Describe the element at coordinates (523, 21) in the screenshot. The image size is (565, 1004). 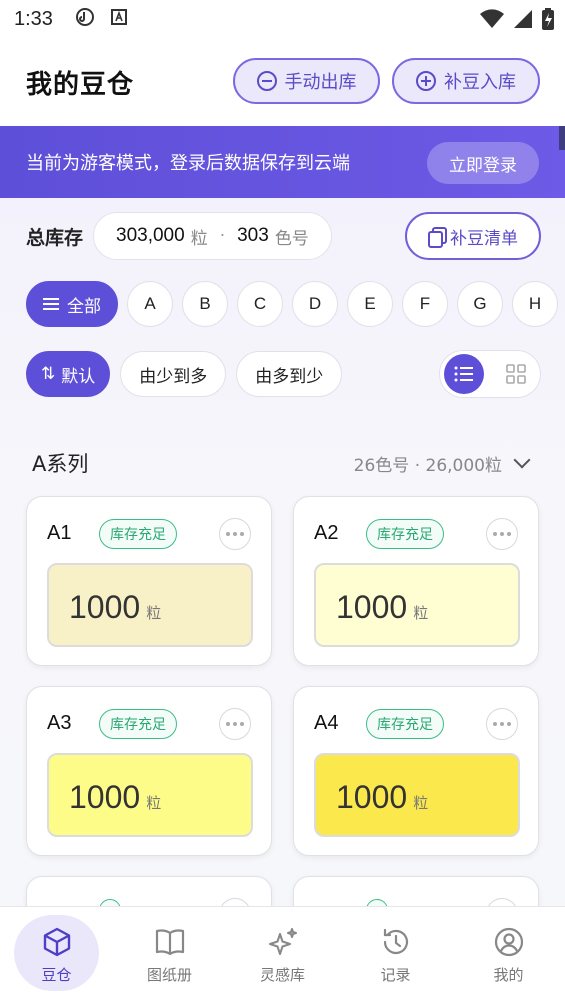
I see `signal-icon` at that location.